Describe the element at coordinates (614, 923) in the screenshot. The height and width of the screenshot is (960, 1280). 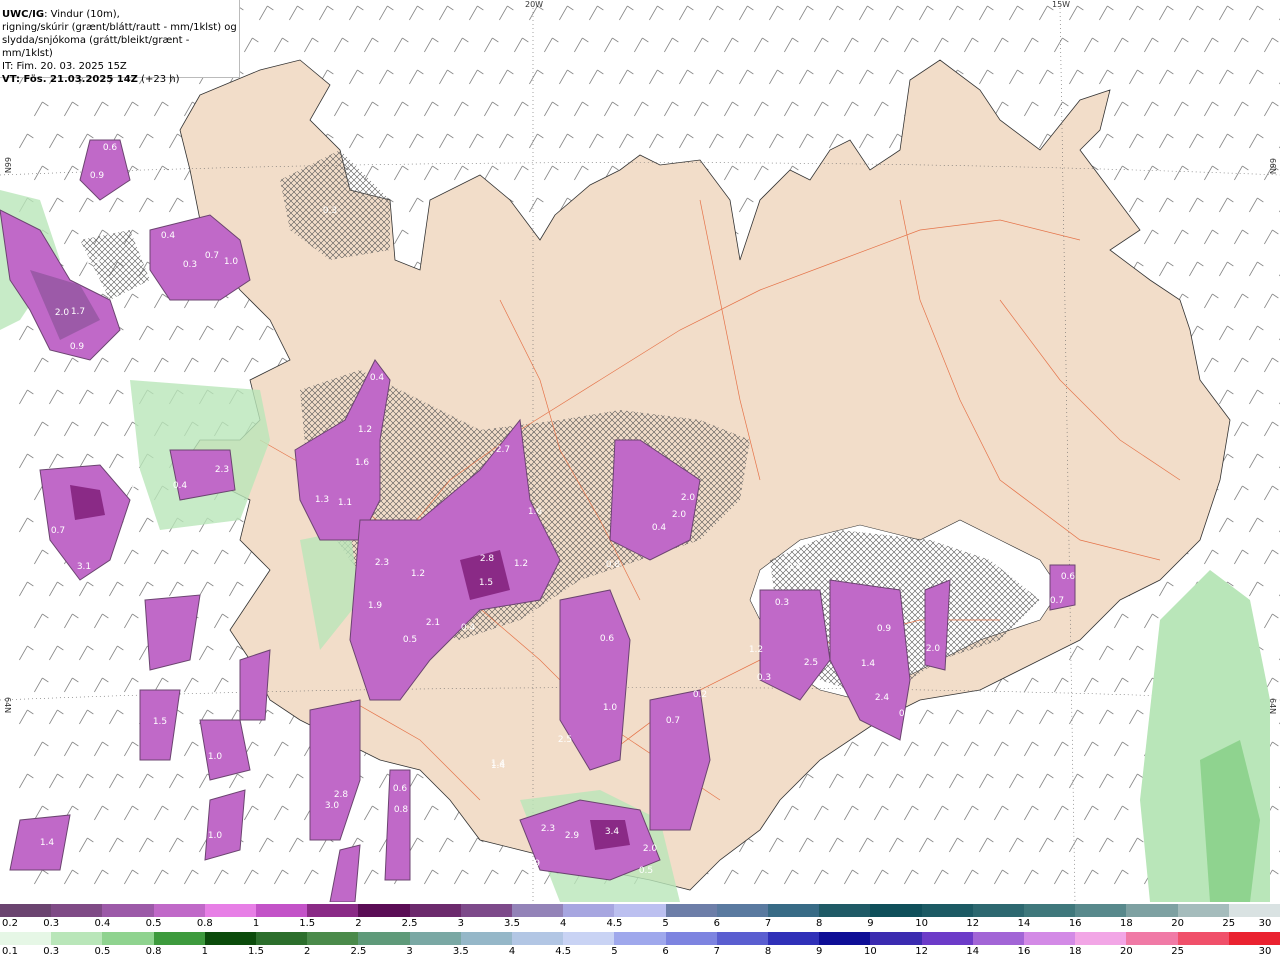
I see `colorbar-tick-label: 4.5` at that location.